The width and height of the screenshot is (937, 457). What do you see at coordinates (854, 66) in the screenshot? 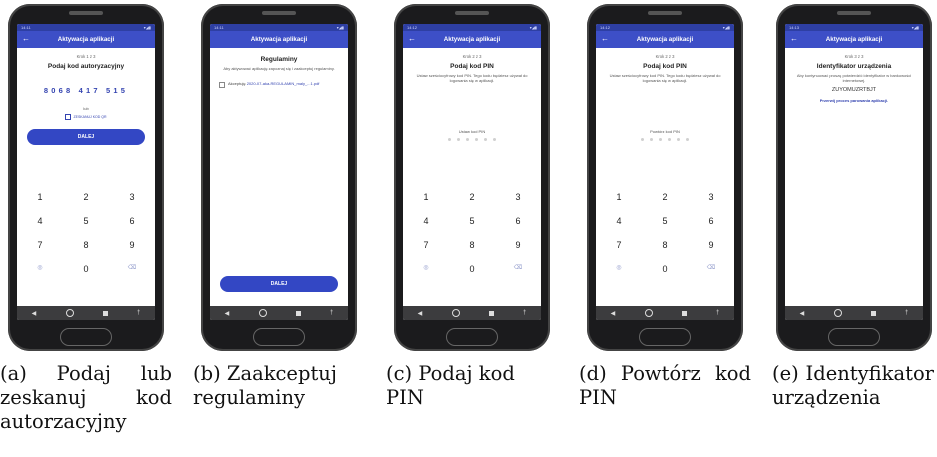
I see `screen-heading: Identyfikator urządzenia` at bounding box center [854, 66].